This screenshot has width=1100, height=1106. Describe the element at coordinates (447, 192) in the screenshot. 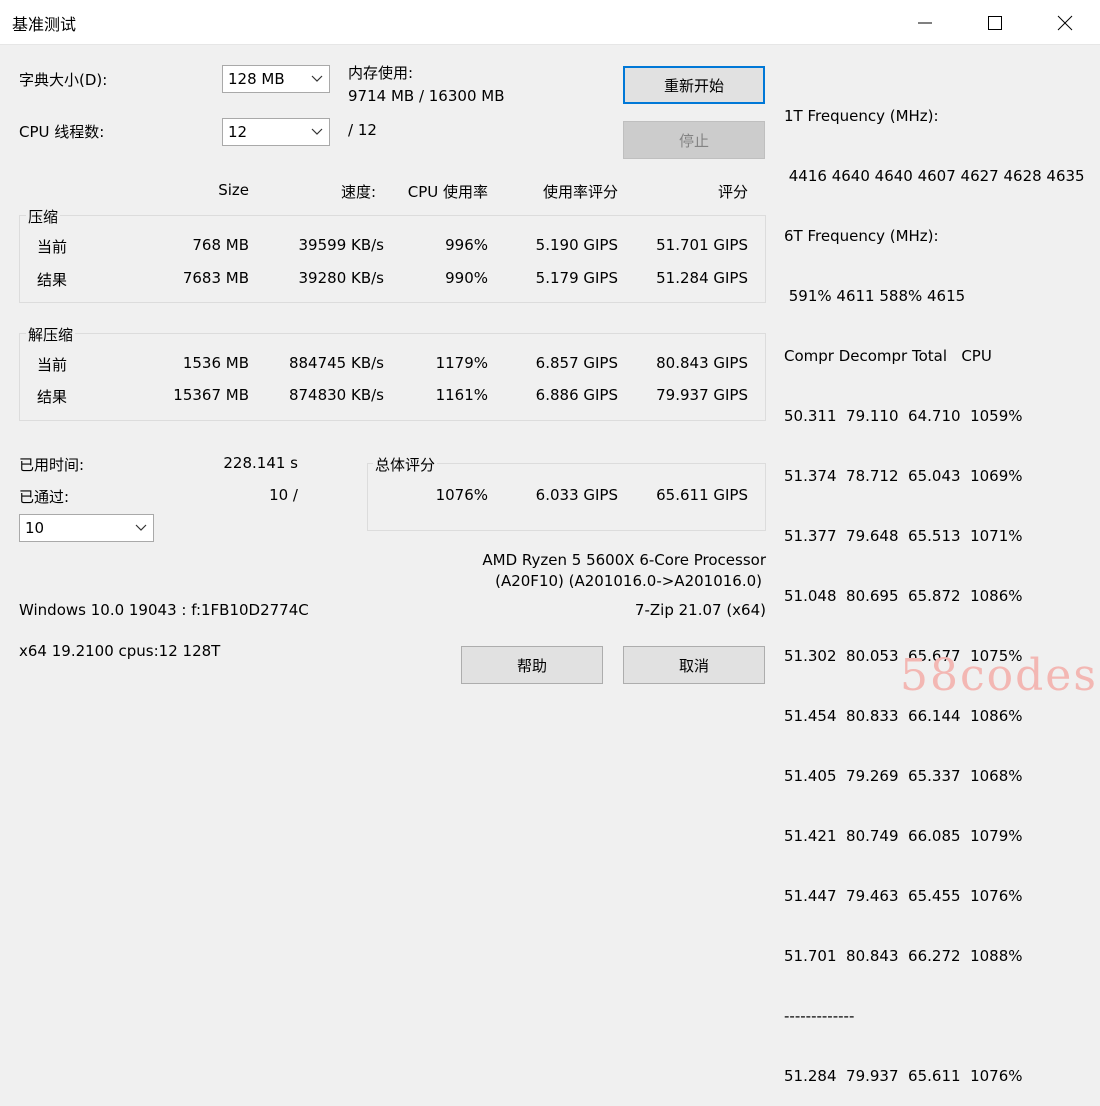

I see `column-cpu-usage: CPU 使用率` at that location.